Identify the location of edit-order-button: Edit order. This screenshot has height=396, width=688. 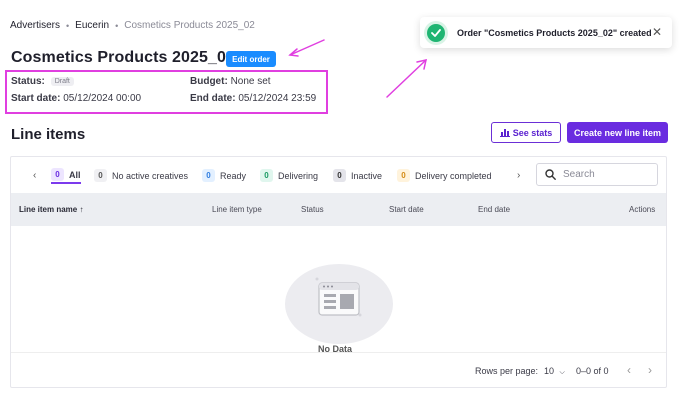
(251, 59).